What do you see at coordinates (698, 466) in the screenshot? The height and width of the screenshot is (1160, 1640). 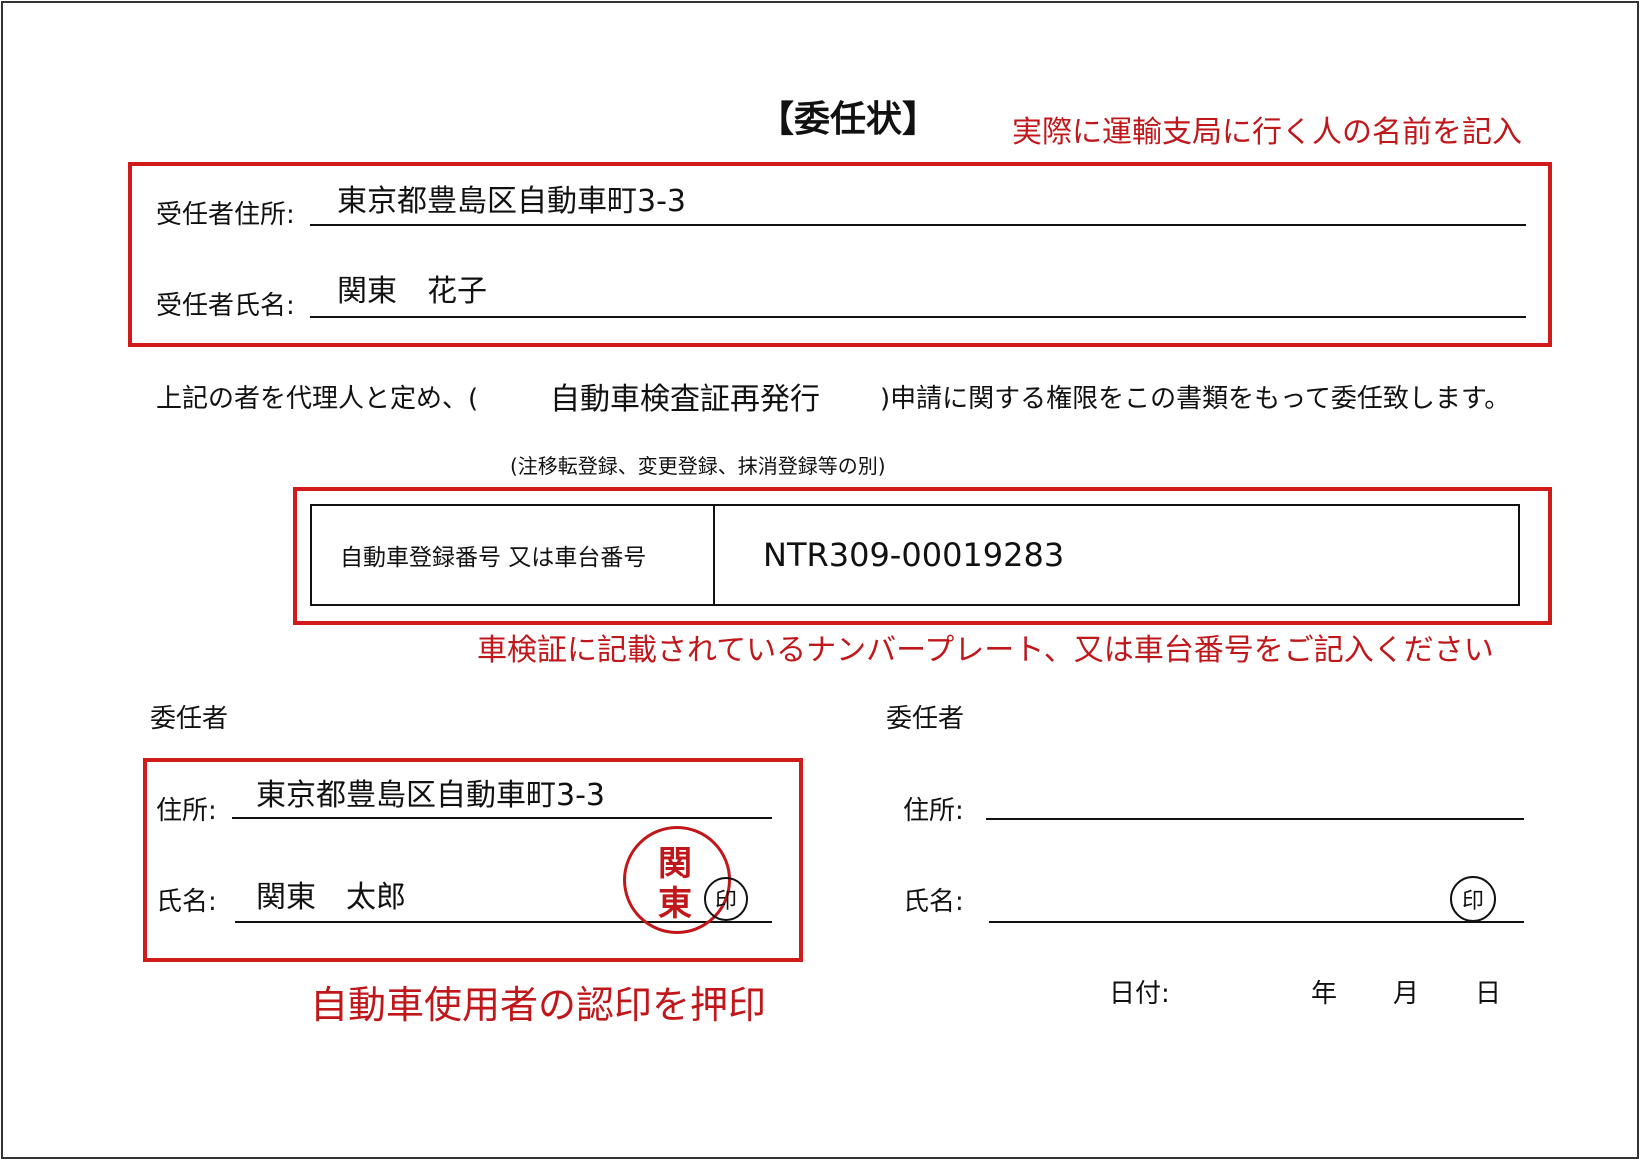 I see `application-type-hint: (注移転登録、変更登録、抹消登録等の別)` at bounding box center [698, 466].